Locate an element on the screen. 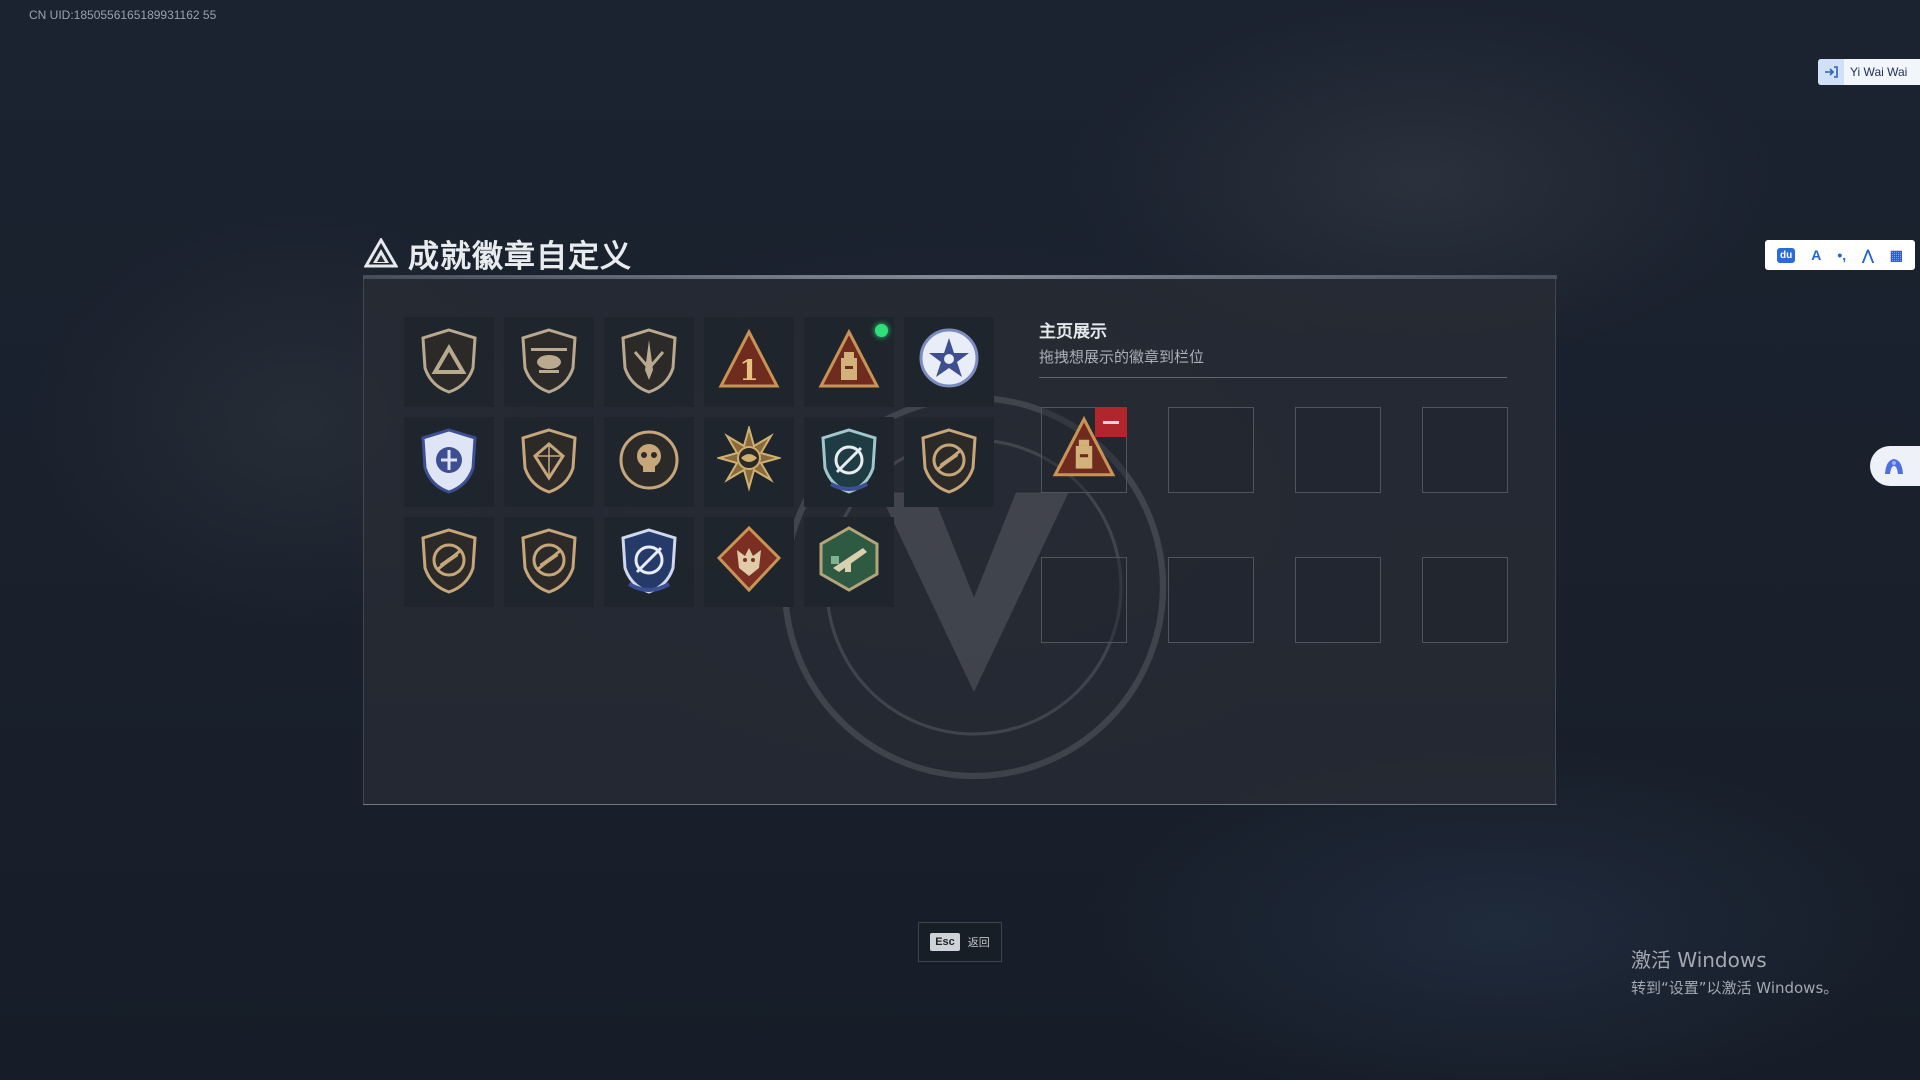 The width and height of the screenshot is (1920, 1080). wolf-diamond-badge-icon is located at coordinates (749, 561).